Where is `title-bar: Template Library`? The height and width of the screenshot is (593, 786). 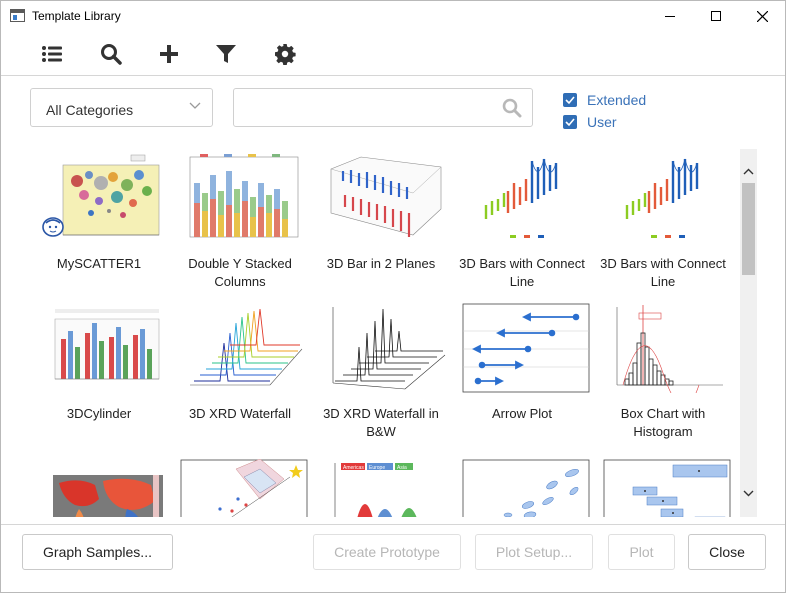
title-bar: Template Library is located at coordinates (393, 16).